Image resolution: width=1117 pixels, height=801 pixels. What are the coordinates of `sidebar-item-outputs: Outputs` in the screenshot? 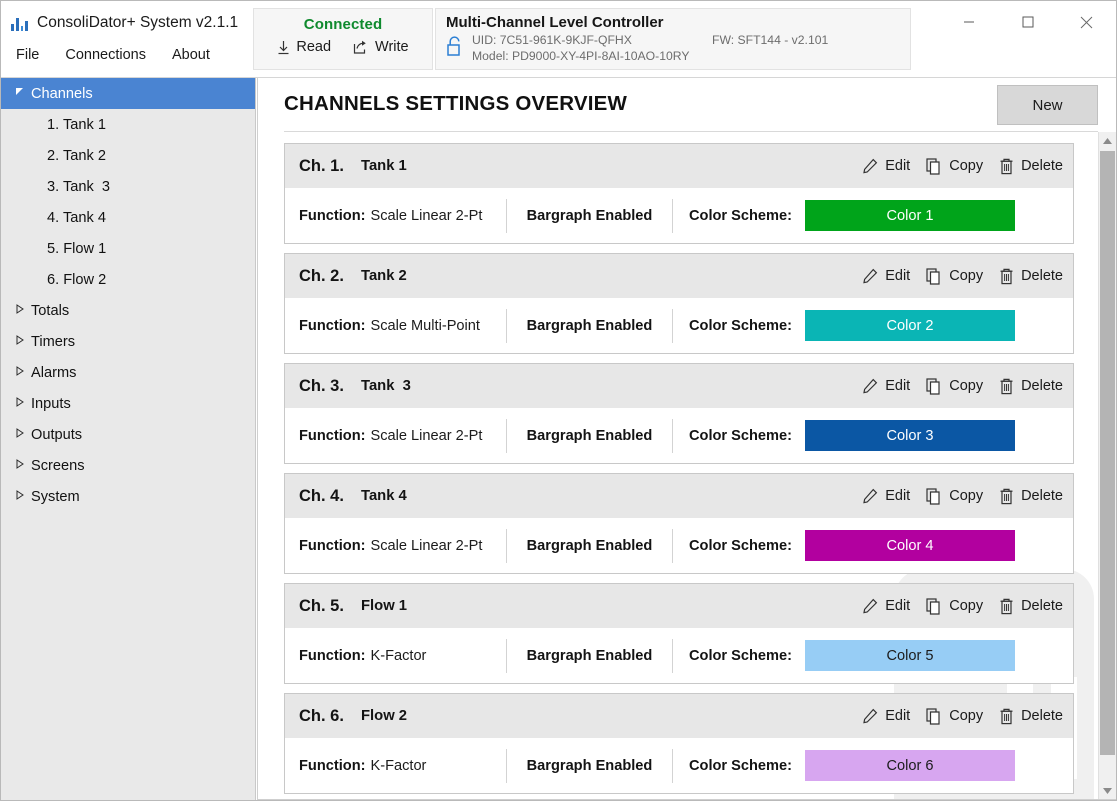 It's located at (128, 434).